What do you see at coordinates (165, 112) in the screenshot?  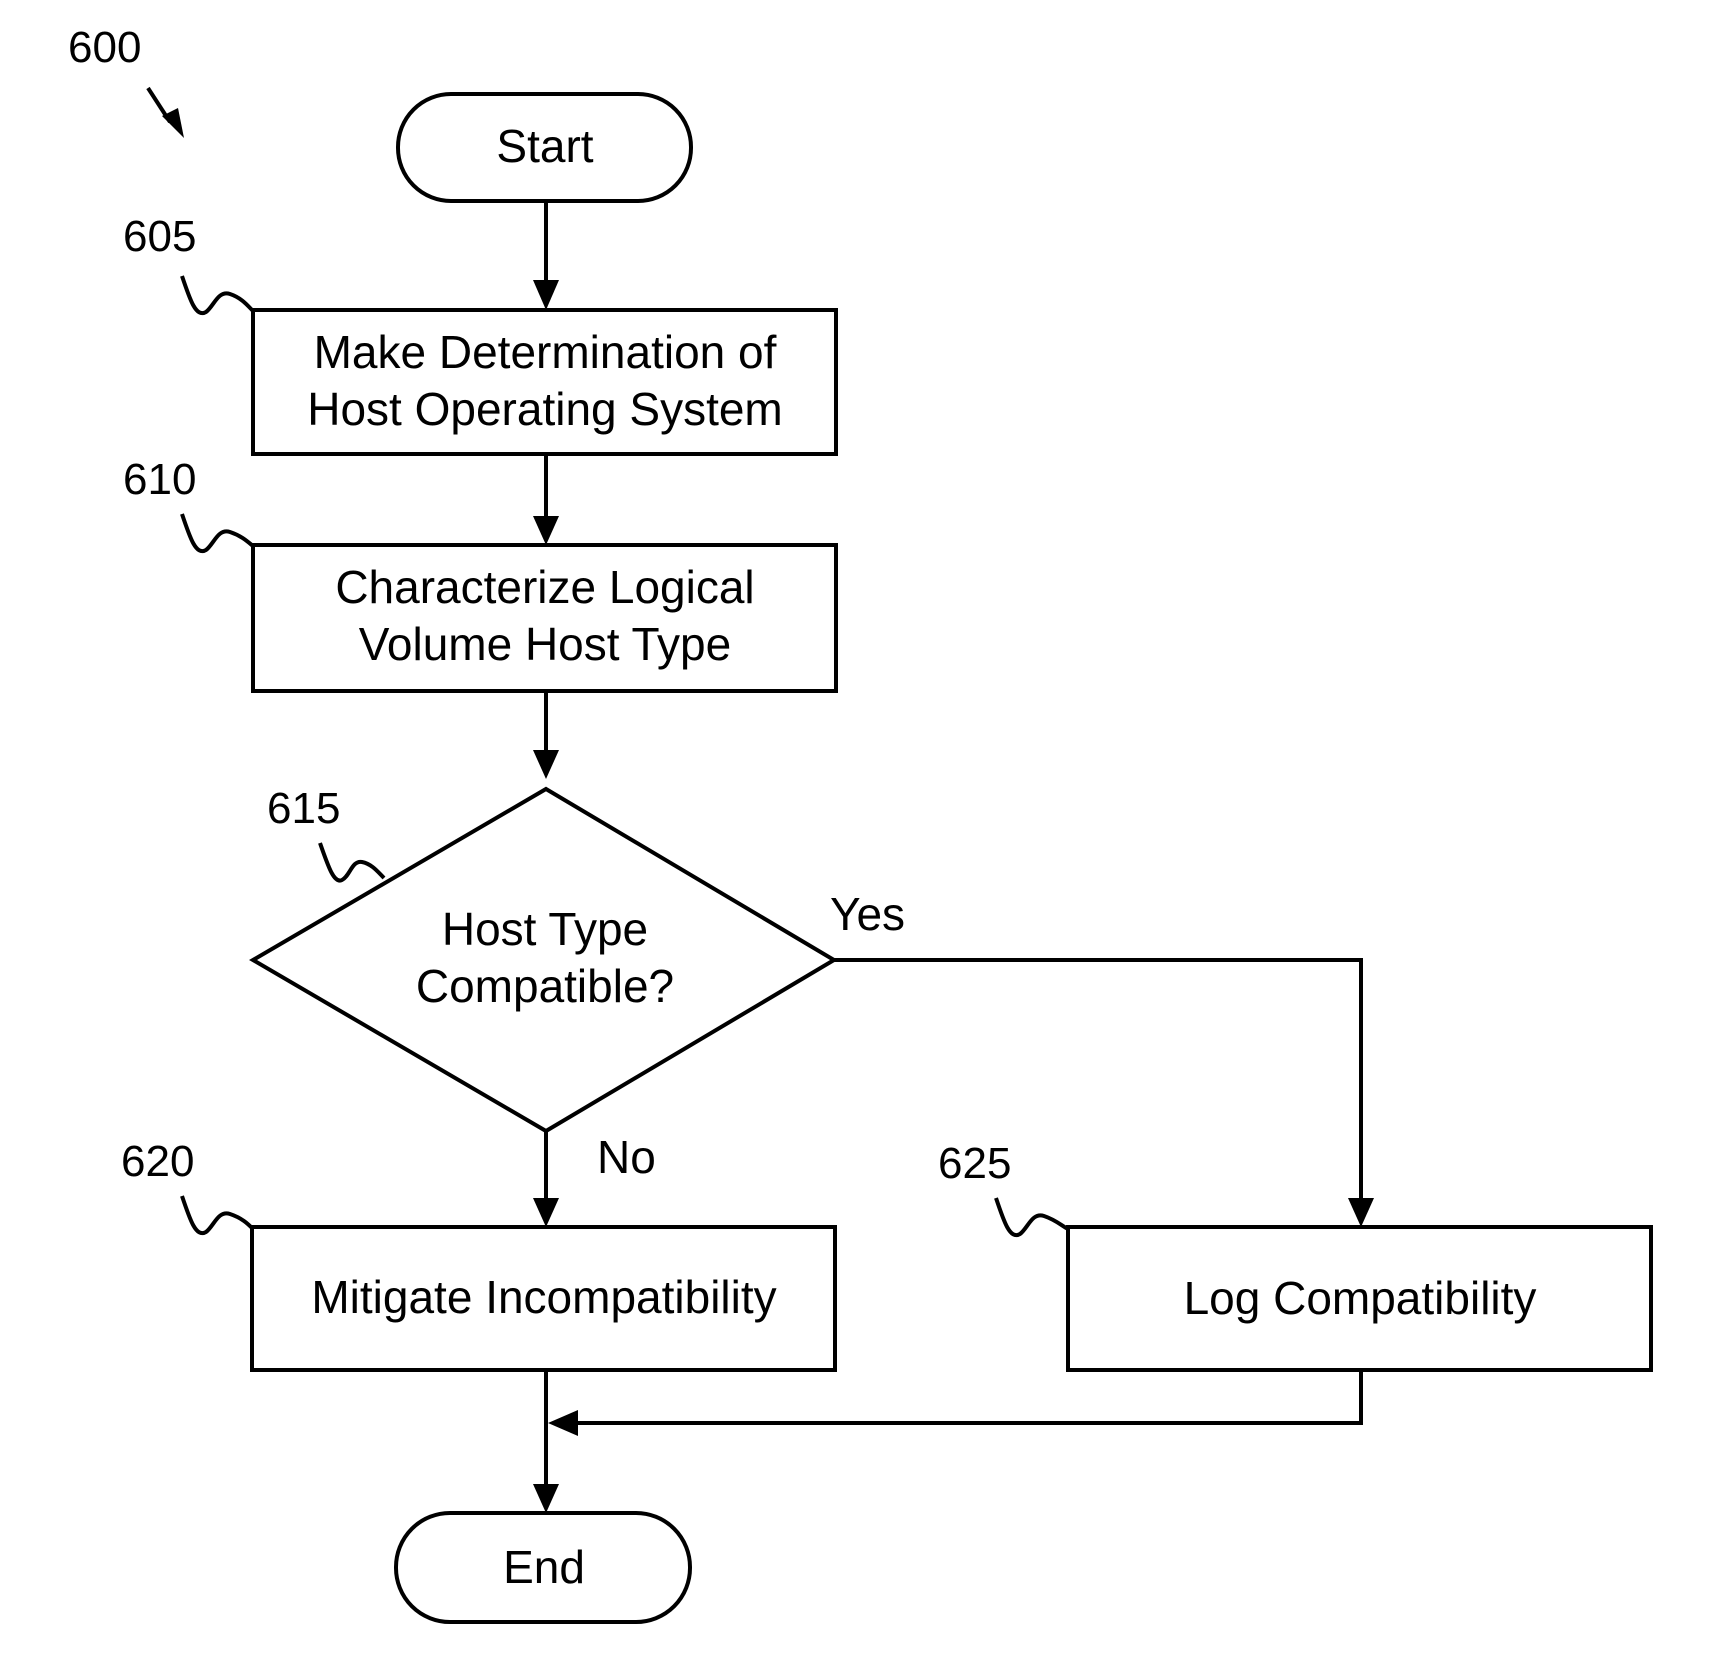 I see `figure-ref-arrow` at bounding box center [165, 112].